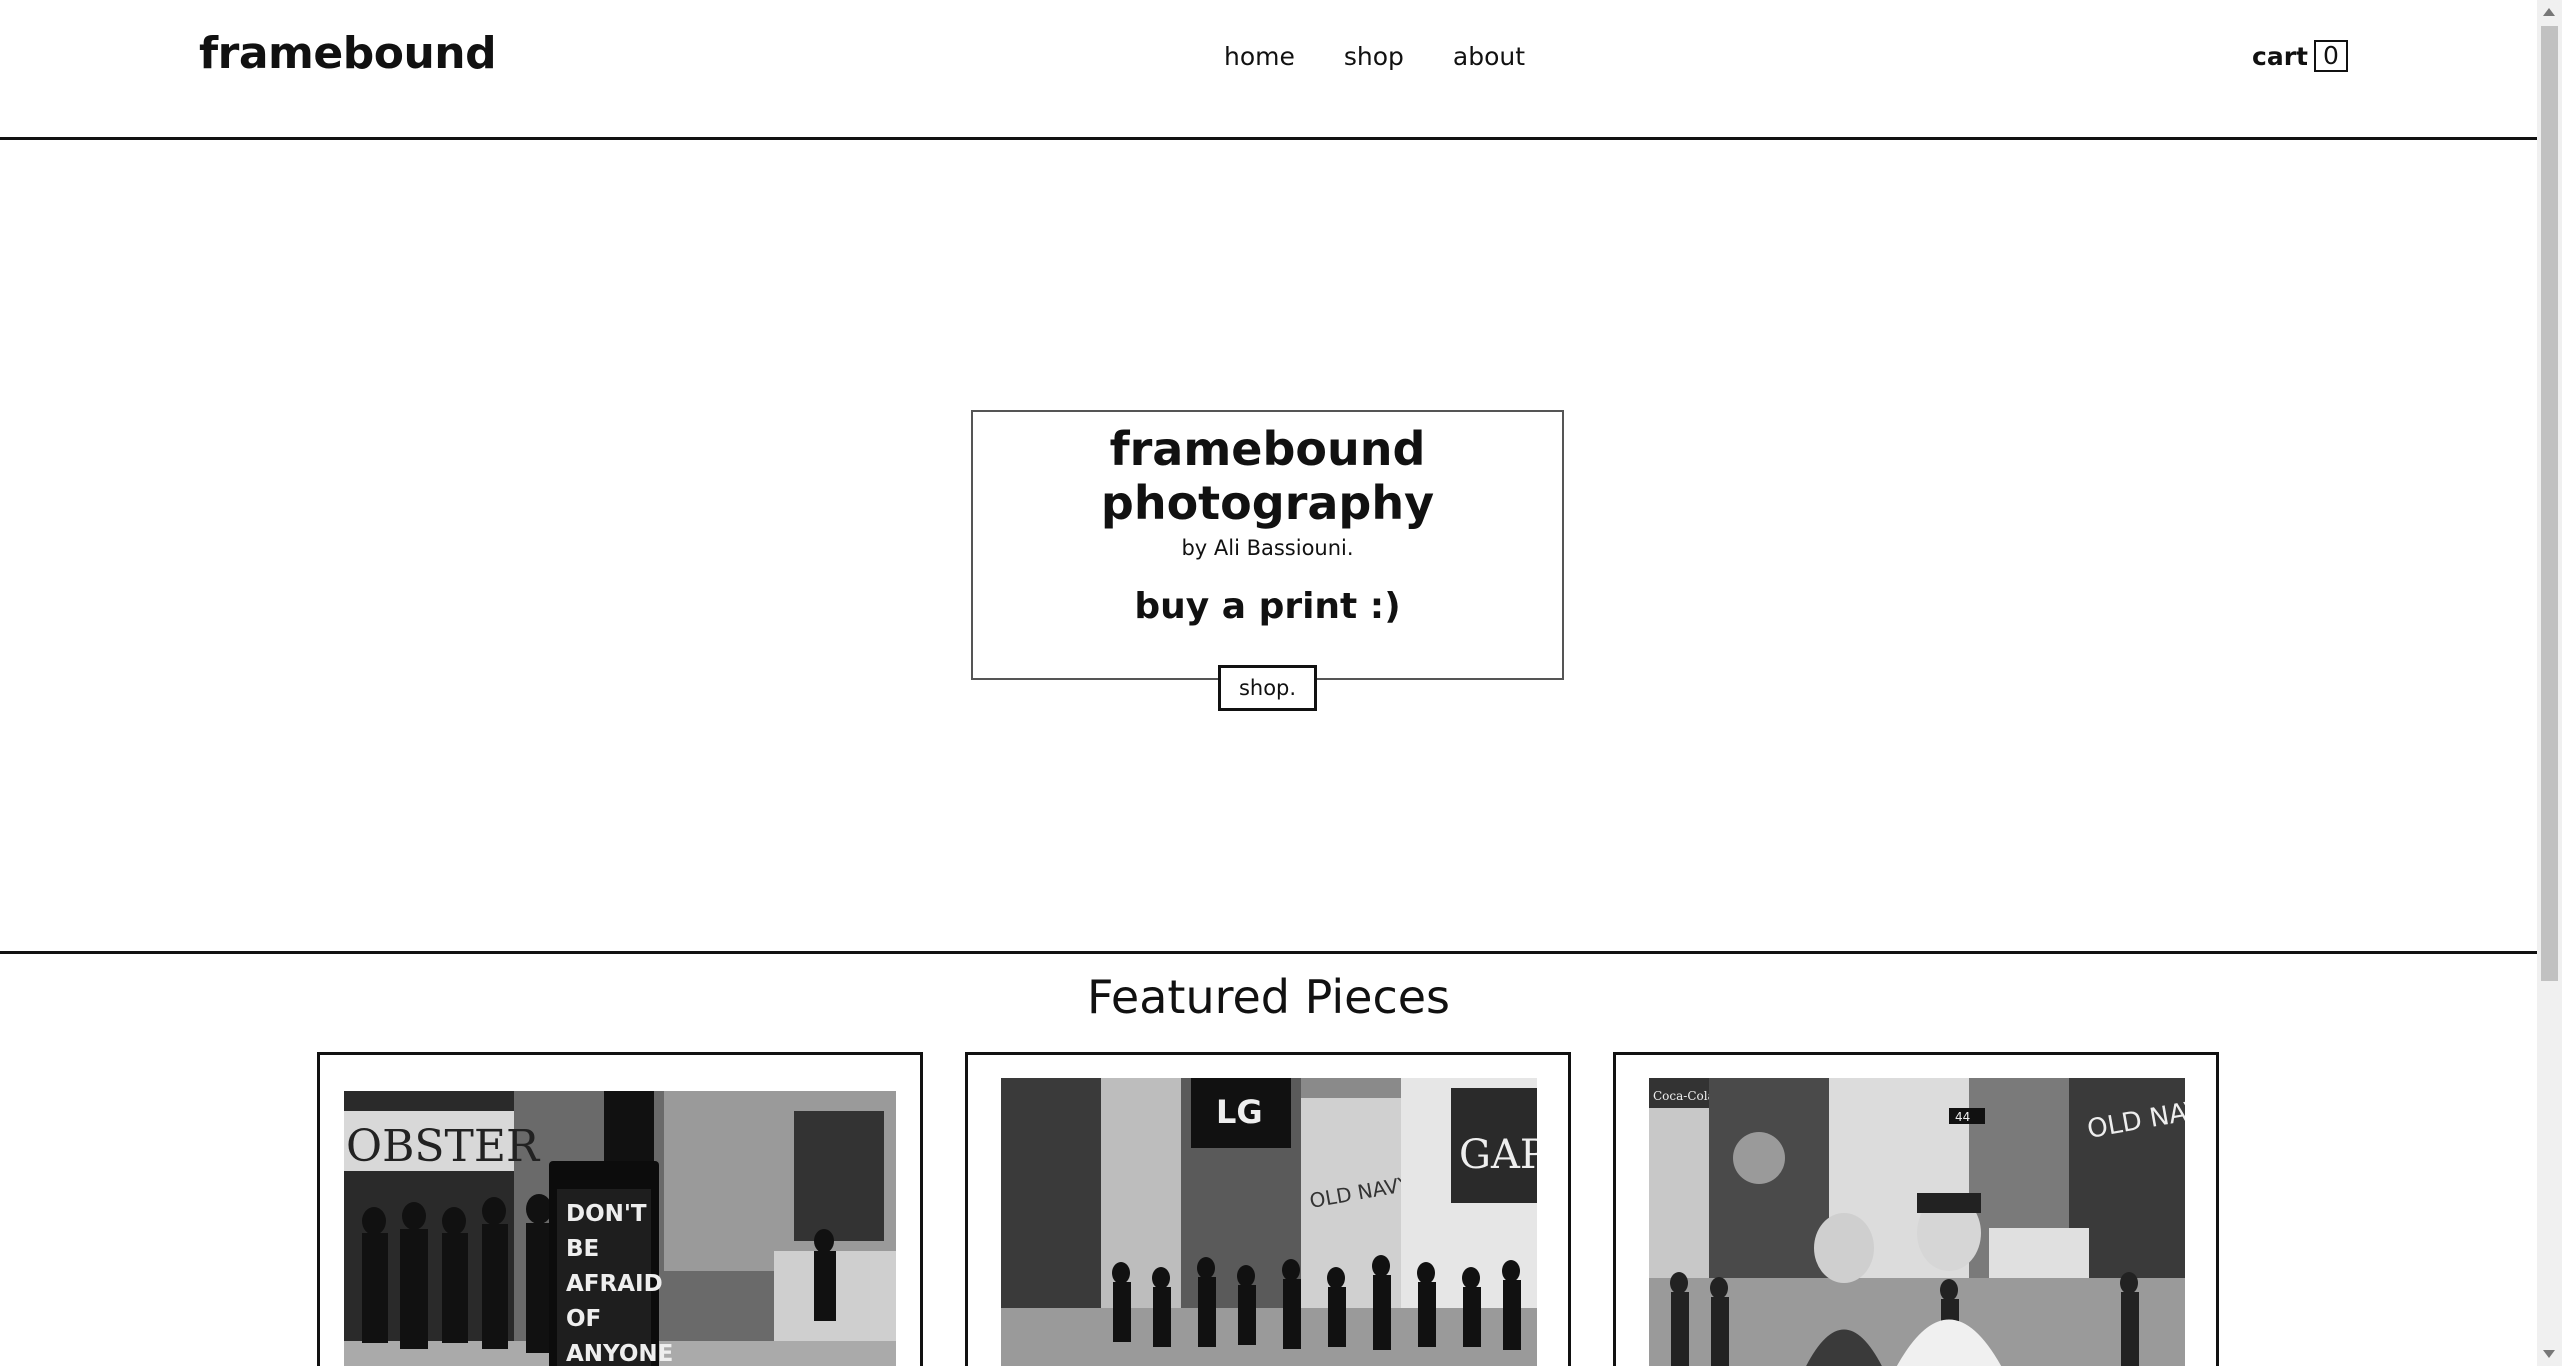 Image resolution: width=2562 pixels, height=1366 pixels. Describe the element at coordinates (443, 1146) in the screenshot. I see `store-sign-text: OBSTER` at that location.